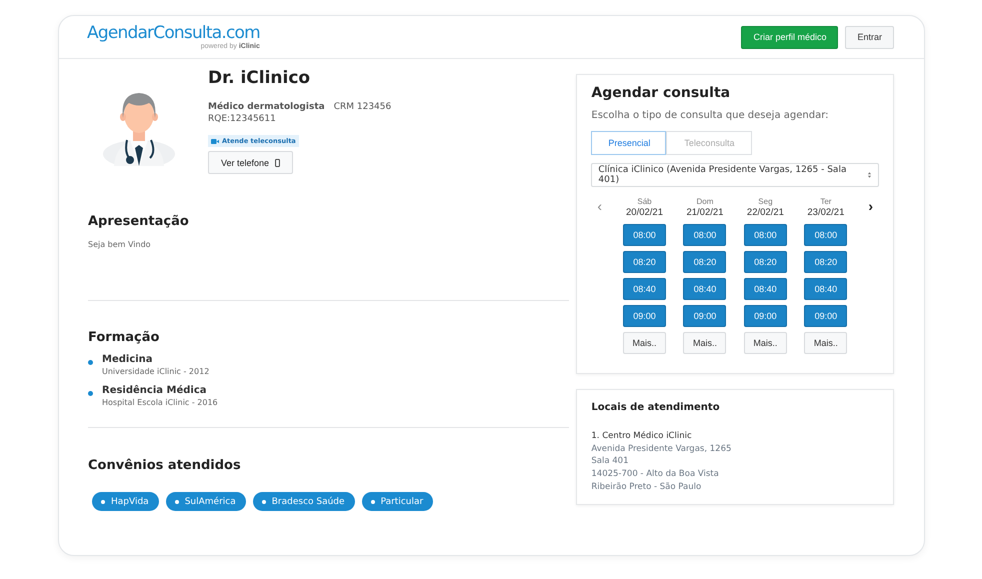 The height and width of the screenshot is (579, 982). I want to click on rqe-text: RQE:12345611, so click(242, 119).